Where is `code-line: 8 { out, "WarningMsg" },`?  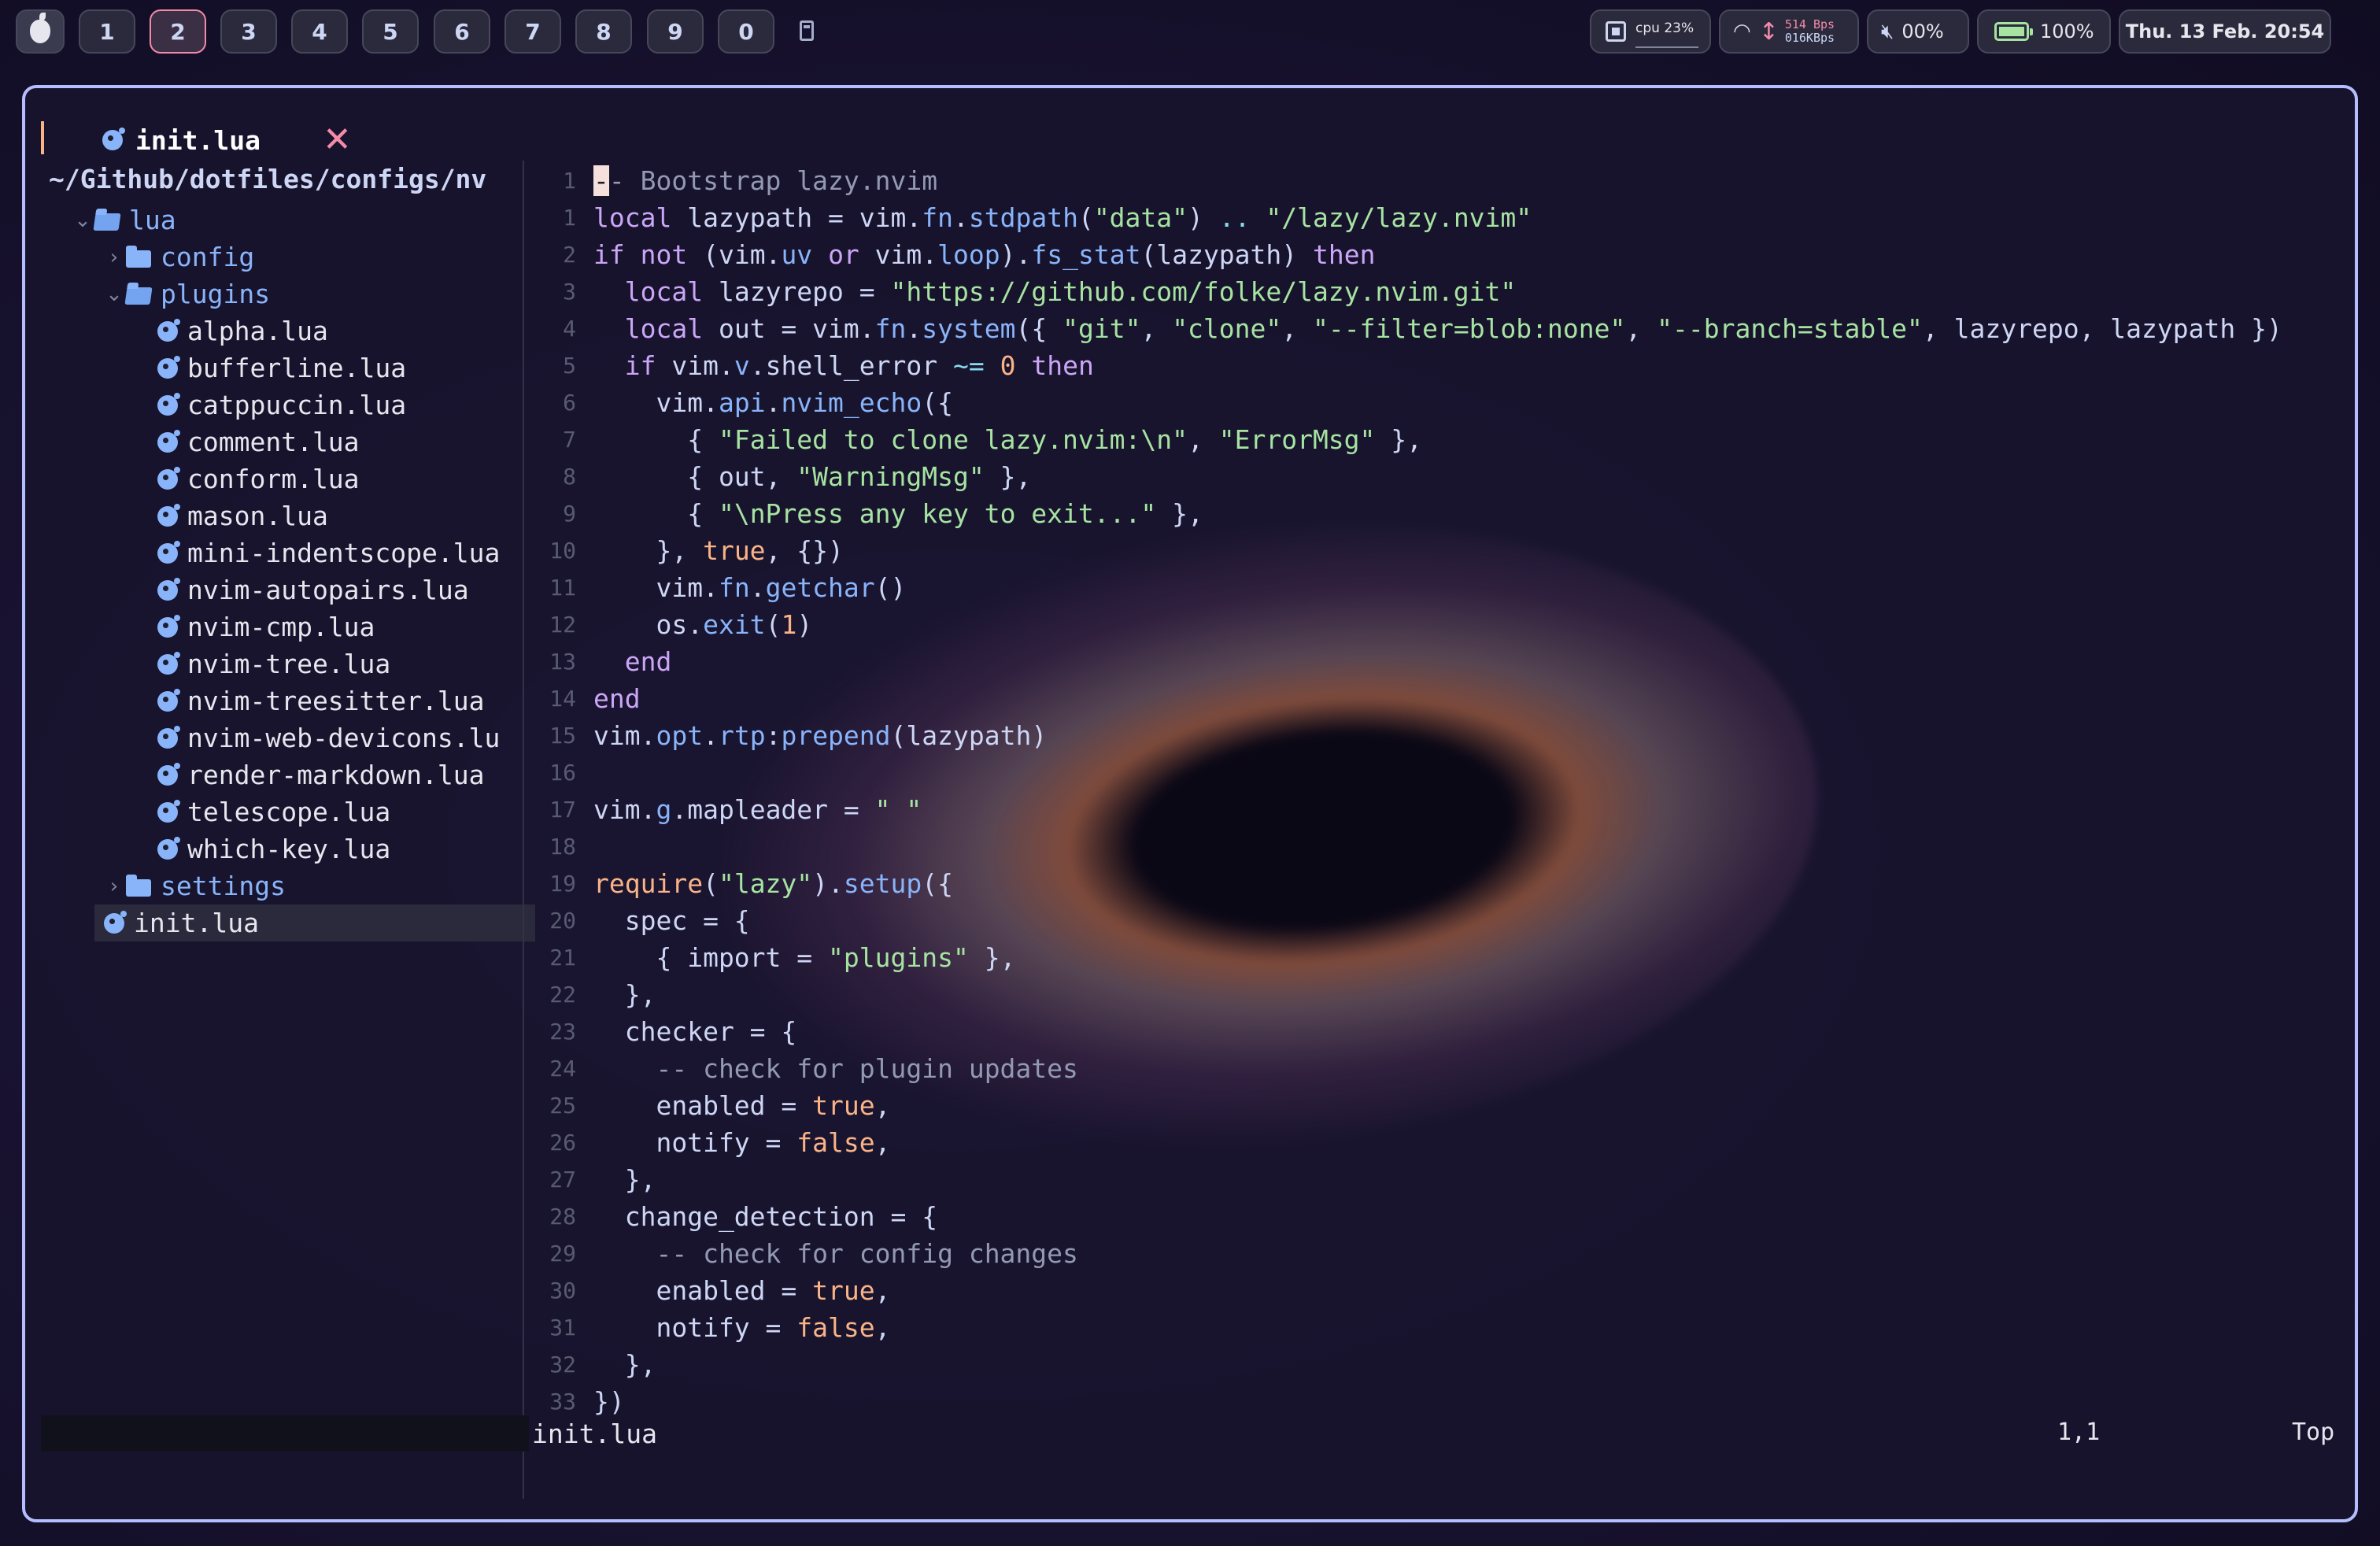
code-line: 8 { out, "WarningMsg" }, is located at coordinates (780, 476).